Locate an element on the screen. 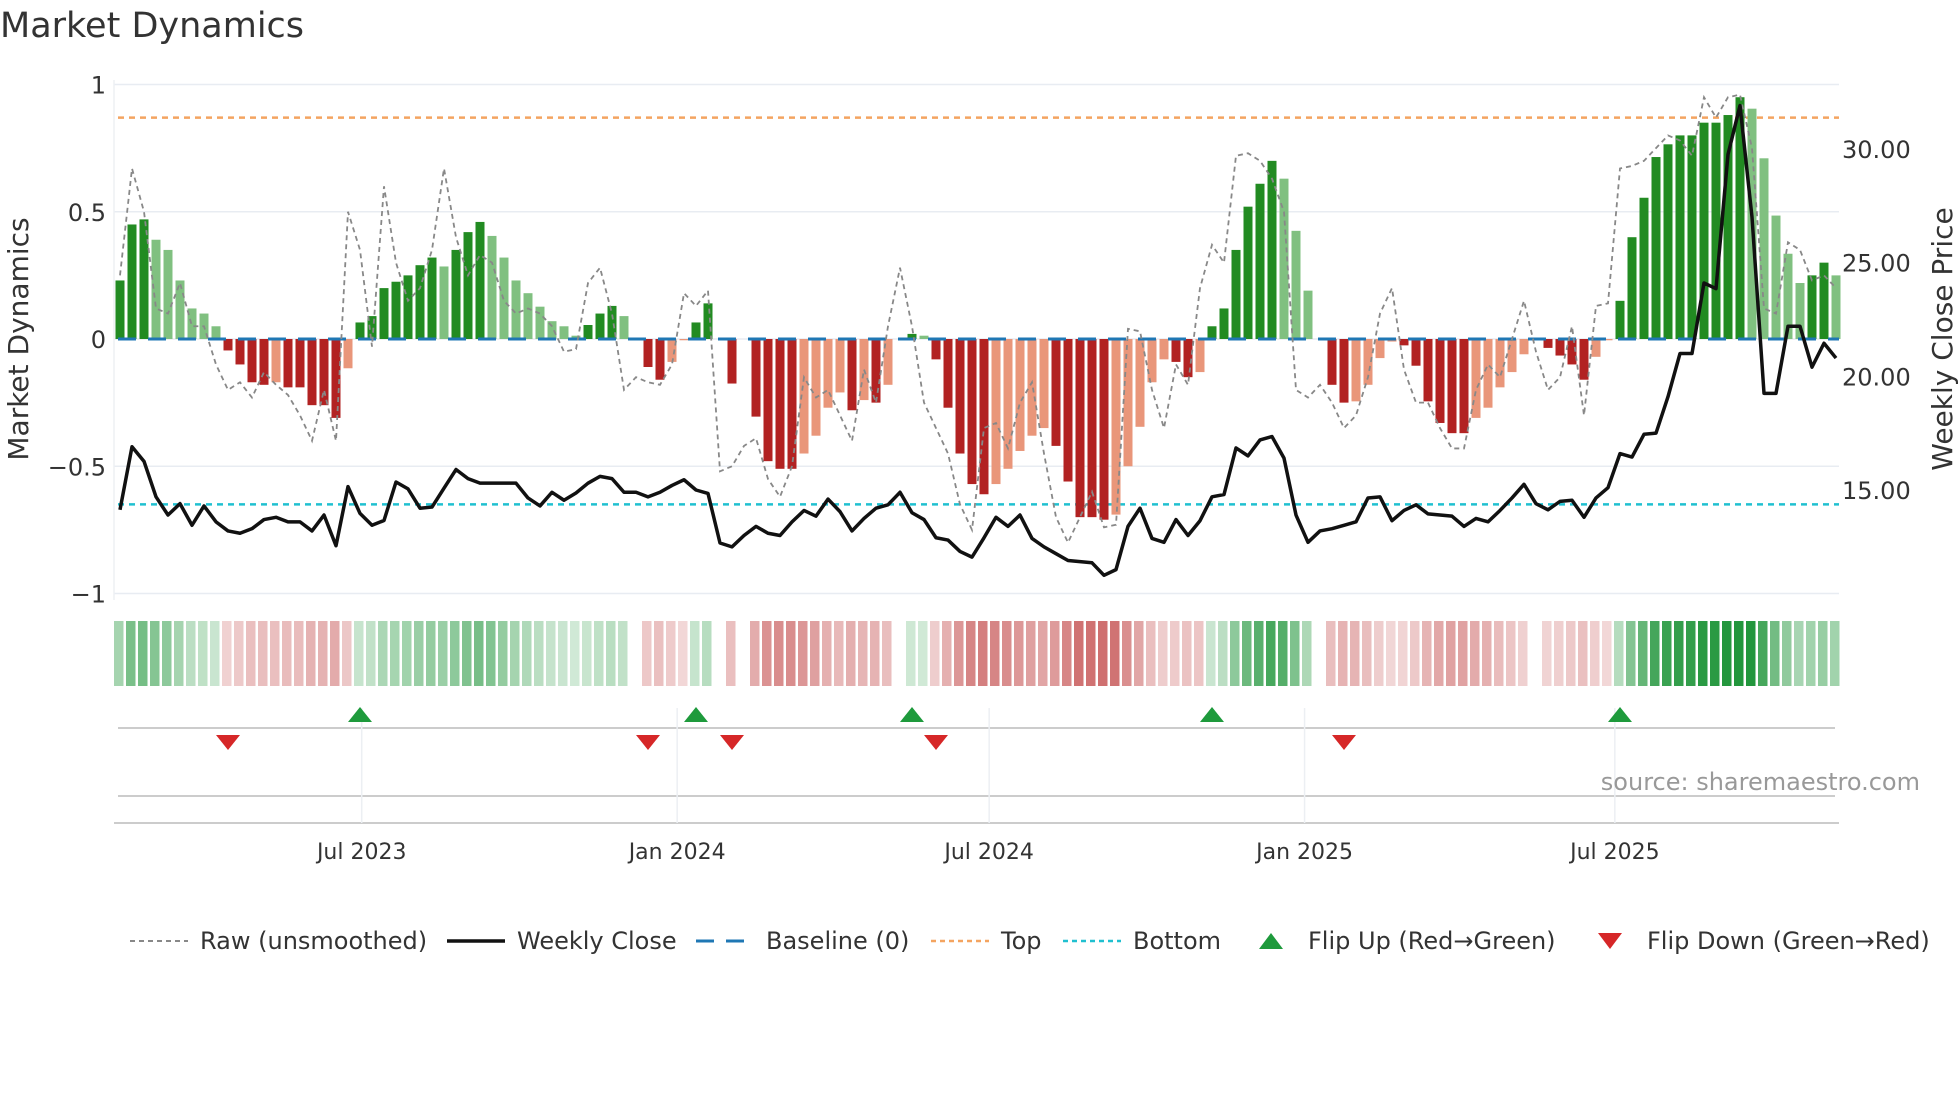 The width and height of the screenshot is (1960, 1102). legend-top-swatch is located at coordinates (960, 941).